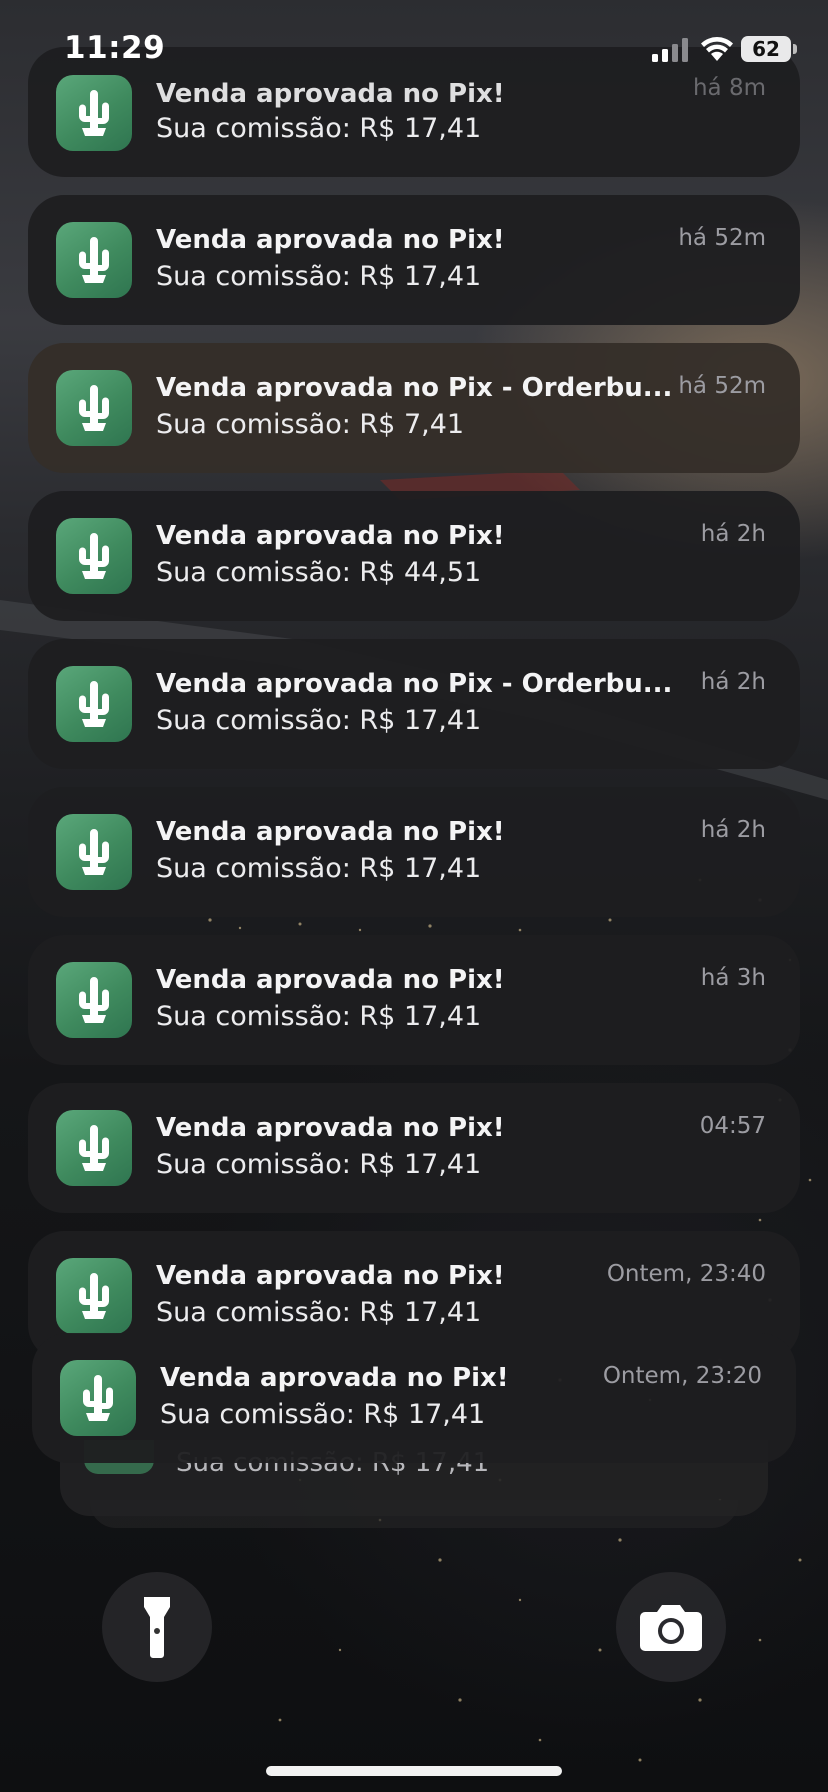 The image size is (828, 1792). I want to click on battery-indicator: 62, so click(766, 49).